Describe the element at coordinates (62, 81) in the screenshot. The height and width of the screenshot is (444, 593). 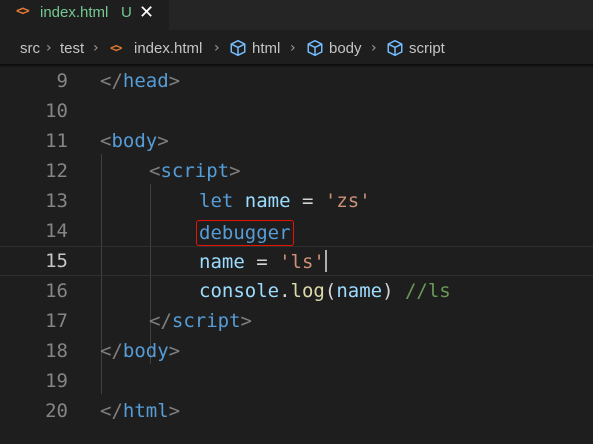
I see `line-number: 9` at that location.